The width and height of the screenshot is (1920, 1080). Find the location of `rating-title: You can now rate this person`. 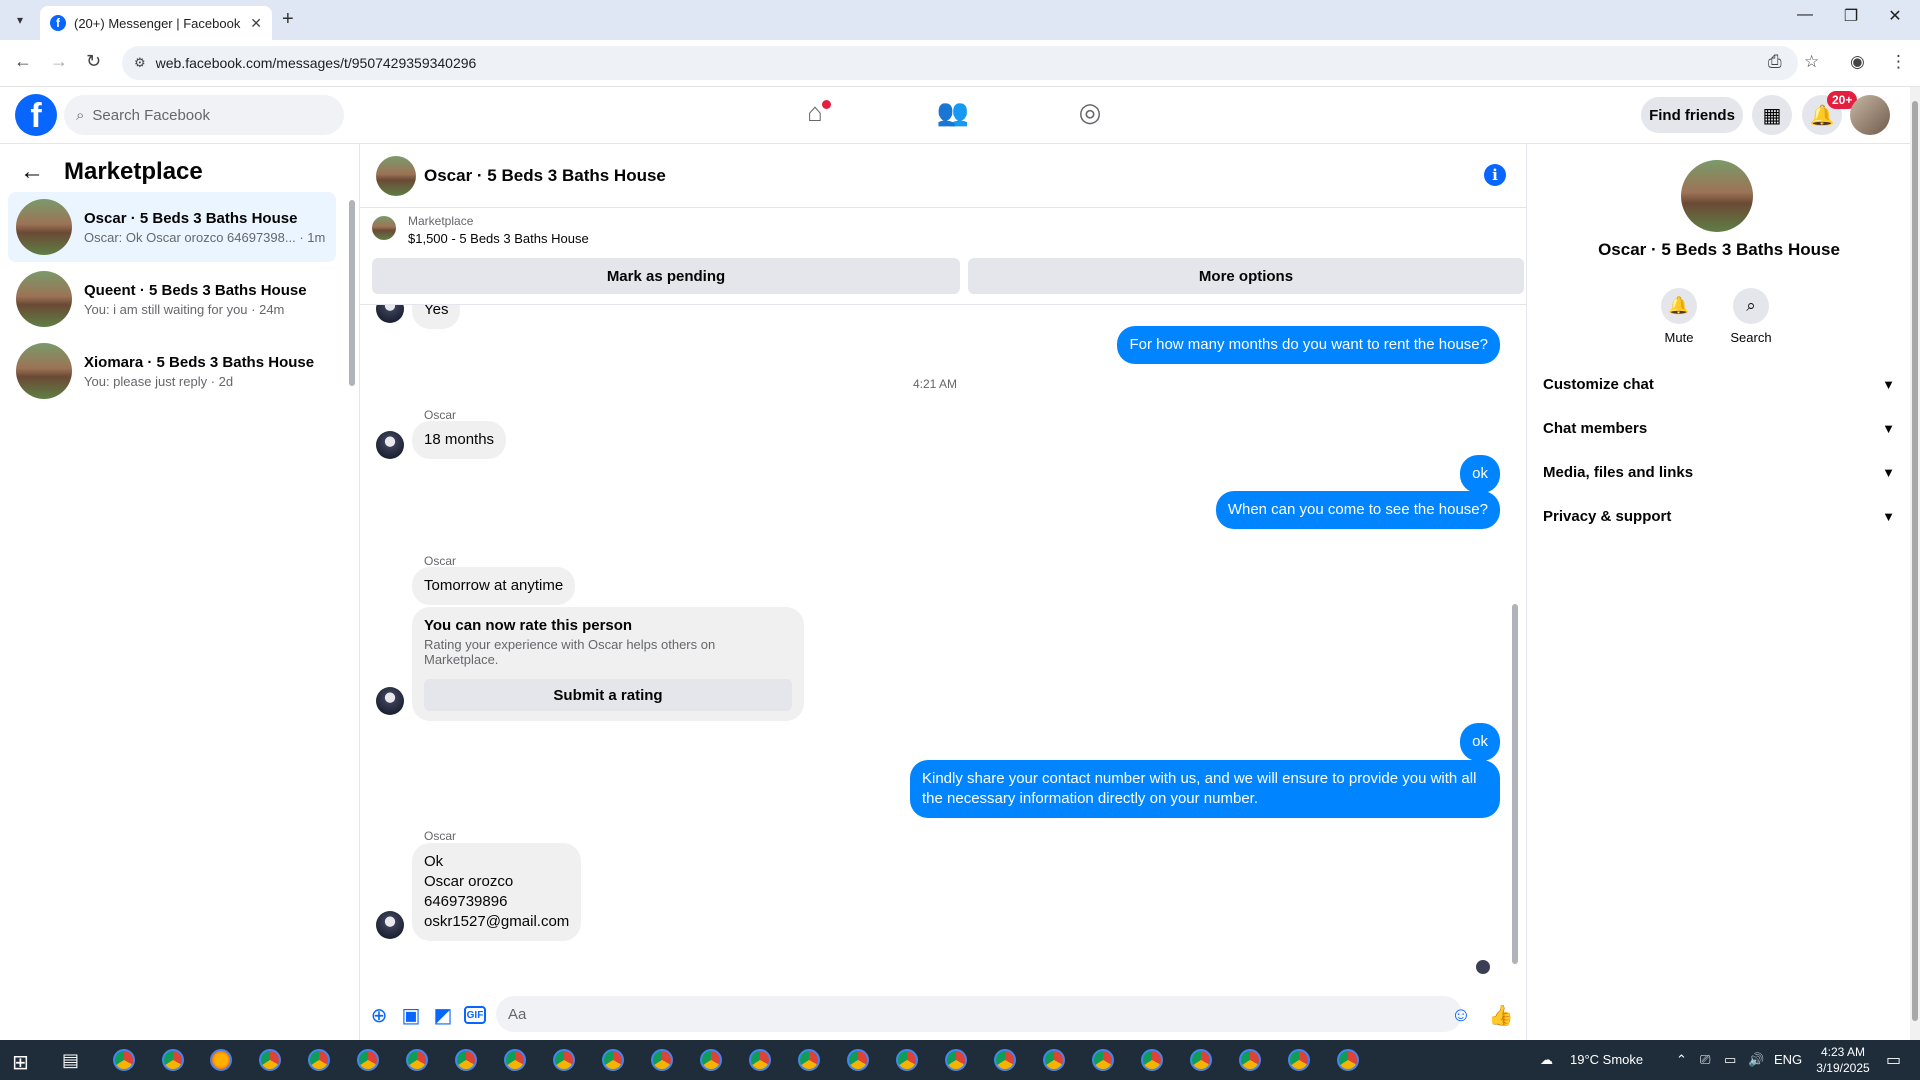

rating-title: You can now rate this person is located at coordinates (528, 625).